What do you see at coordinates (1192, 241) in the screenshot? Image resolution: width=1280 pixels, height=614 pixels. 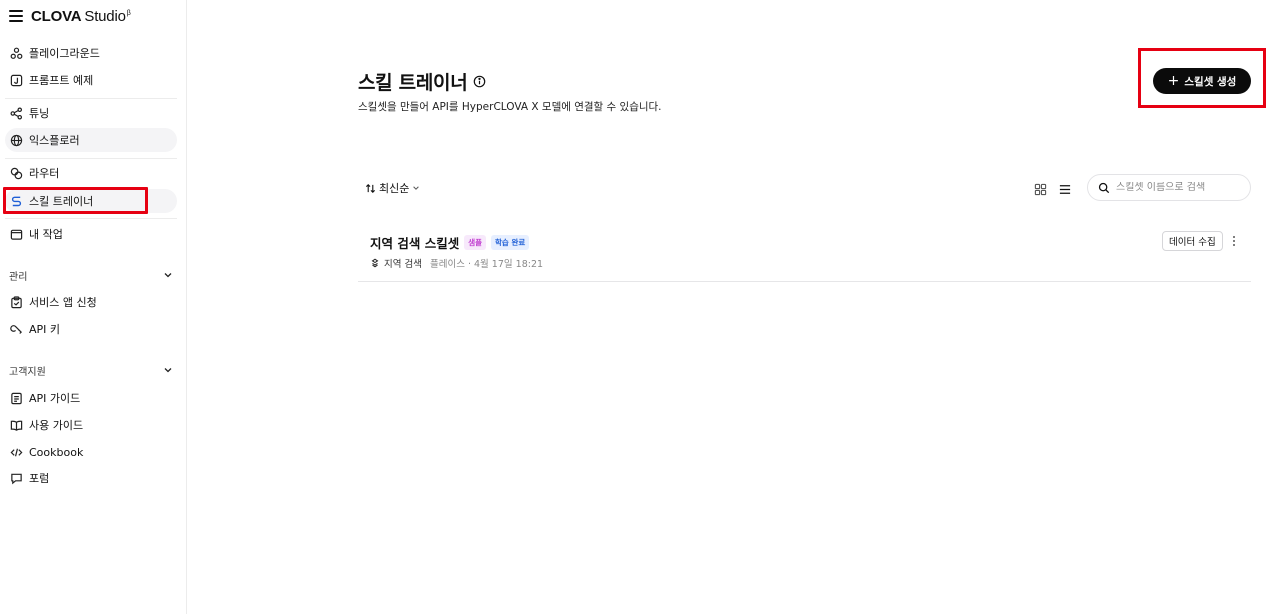 I see `data-collect-button: 데이터 수집` at bounding box center [1192, 241].